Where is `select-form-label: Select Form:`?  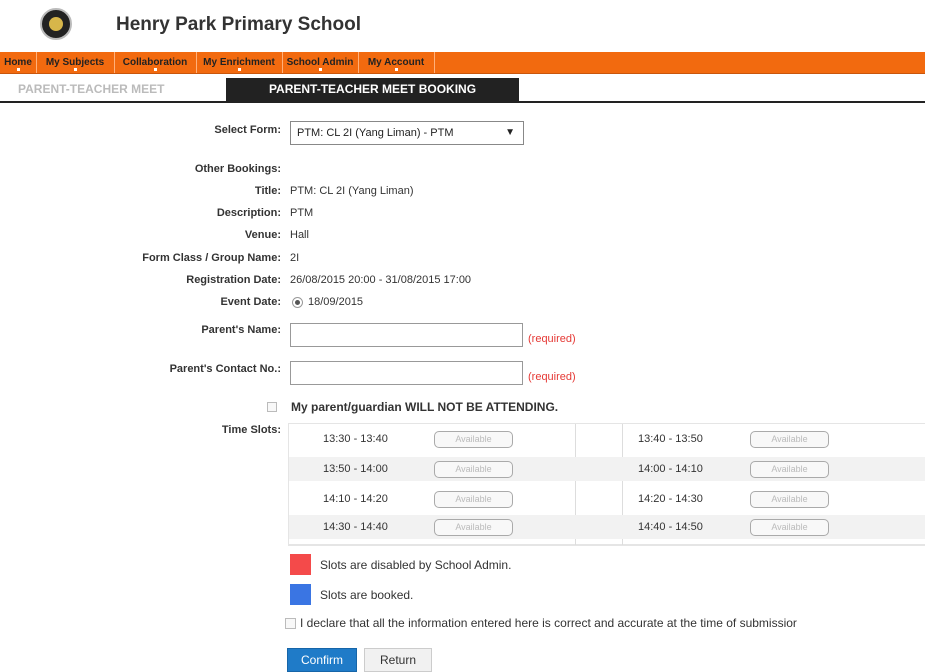 select-form-label: Select Form: is located at coordinates (247, 130).